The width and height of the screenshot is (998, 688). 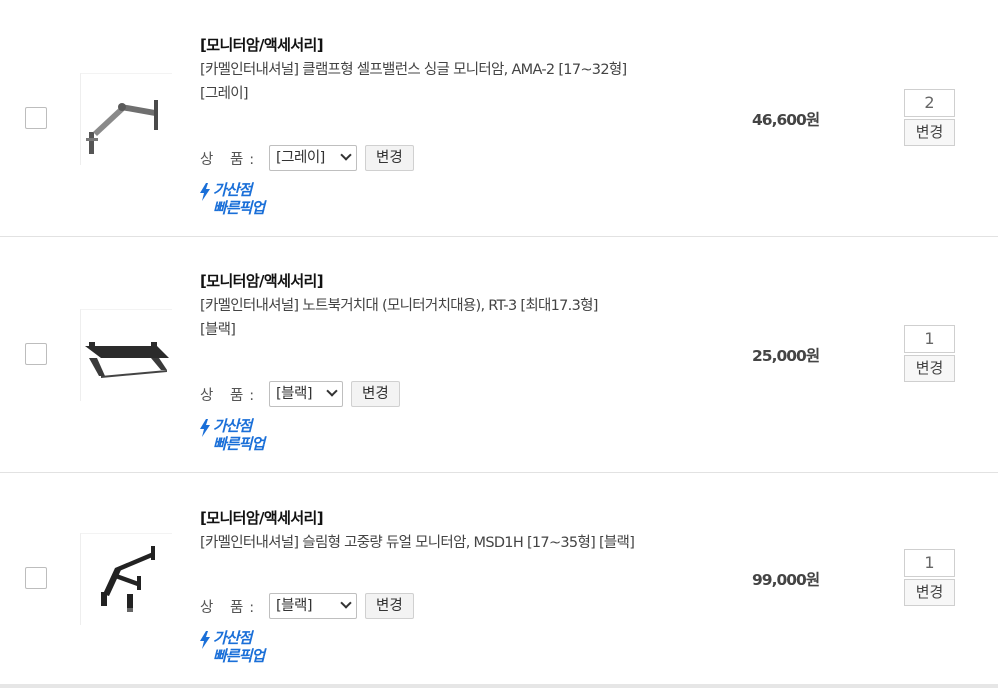 What do you see at coordinates (300, 158) in the screenshot?
I see `option-value: [그레이]` at bounding box center [300, 158].